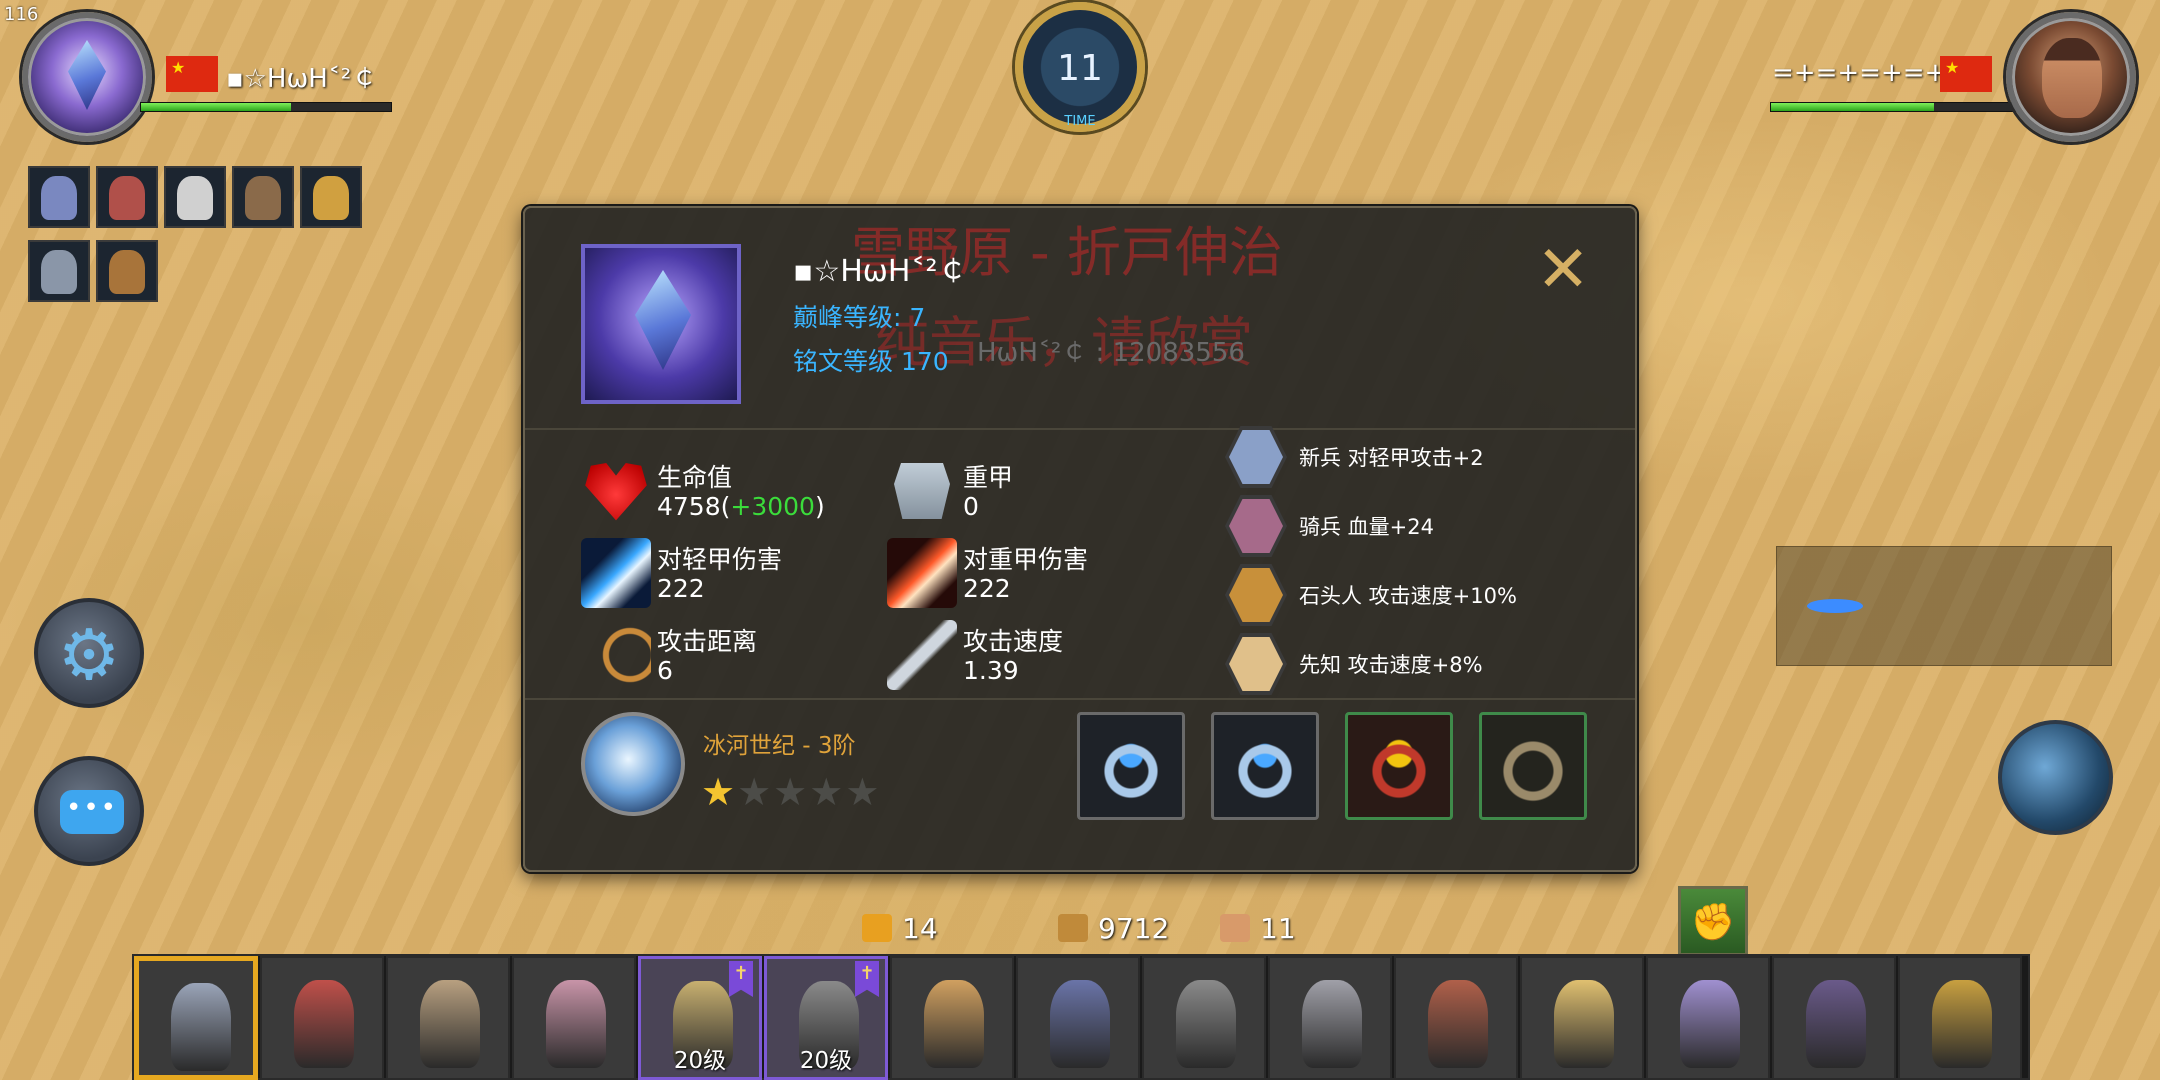 This screenshot has width=2160, height=1080. Describe the element at coordinates (448, 1018) in the screenshot. I see `unit-card-swordsman` at that location.